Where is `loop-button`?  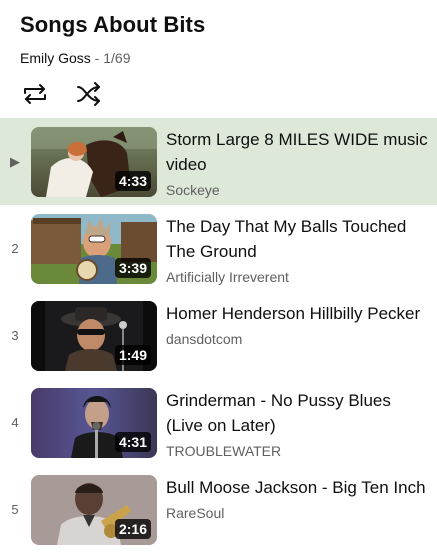
loop-button is located at coordinates (35, 94).